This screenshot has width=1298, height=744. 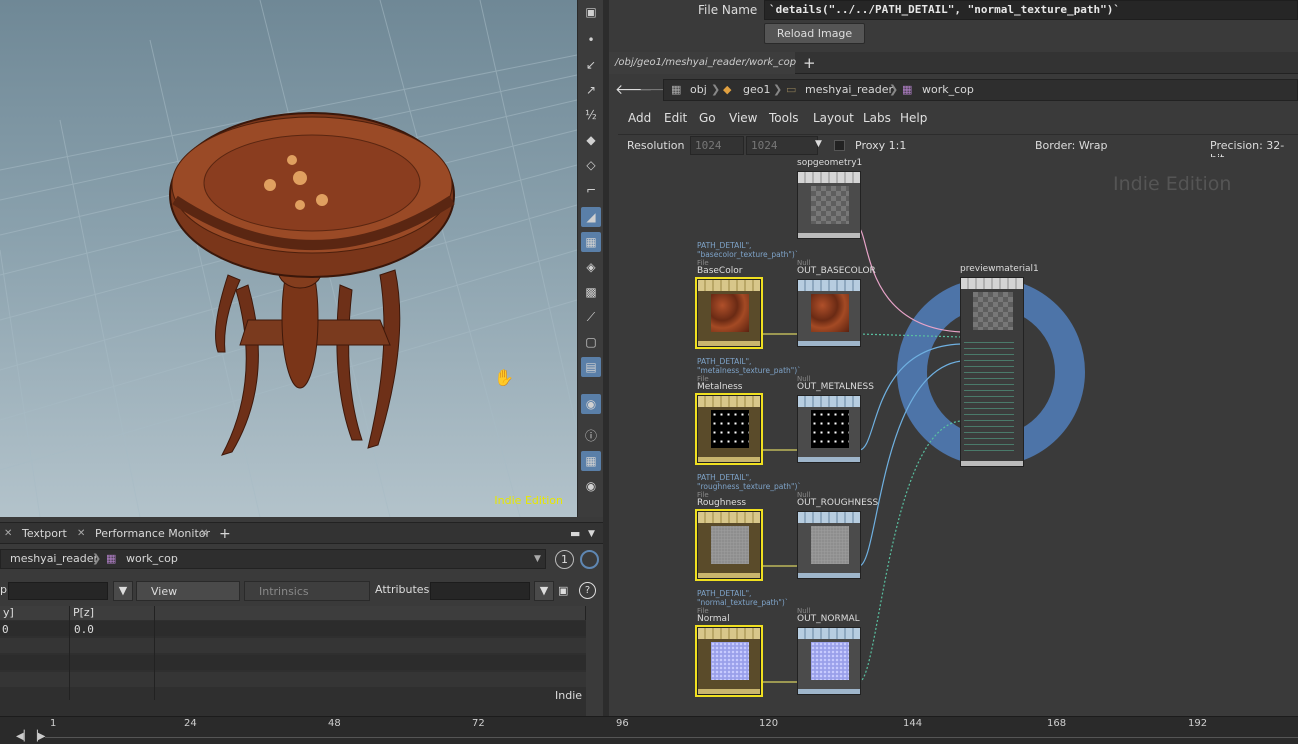 What do you see at coordinates (720, 271) in the screenshot?
I see `node-label: BaseColor` at bounding box center [720, 271].